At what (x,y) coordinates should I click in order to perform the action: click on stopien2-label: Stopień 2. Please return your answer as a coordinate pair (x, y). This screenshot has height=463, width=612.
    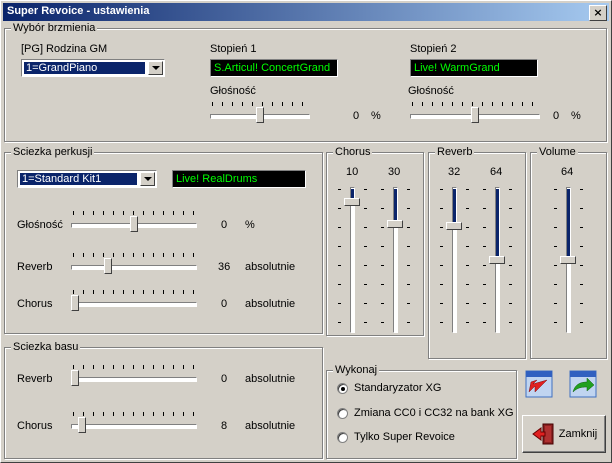
    Looking at the image, I should click on (433, 49).